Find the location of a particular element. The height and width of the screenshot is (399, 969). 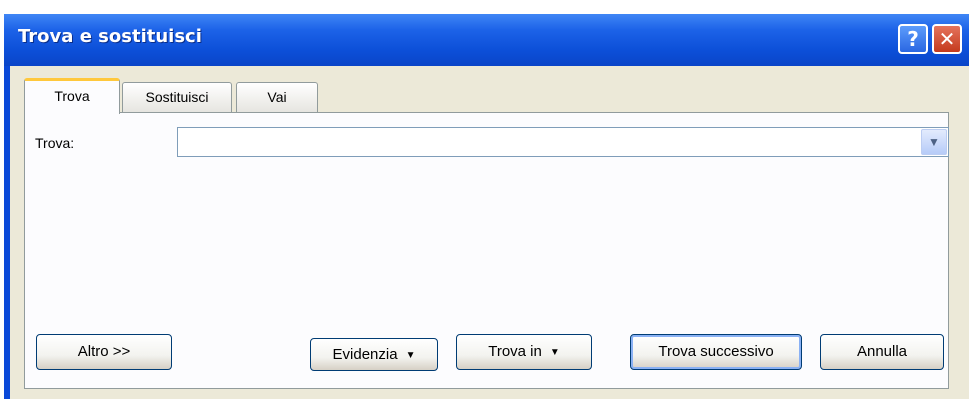

title-bar: Trova e sostituisci ? ✕ is located at coordinates (486, 40).